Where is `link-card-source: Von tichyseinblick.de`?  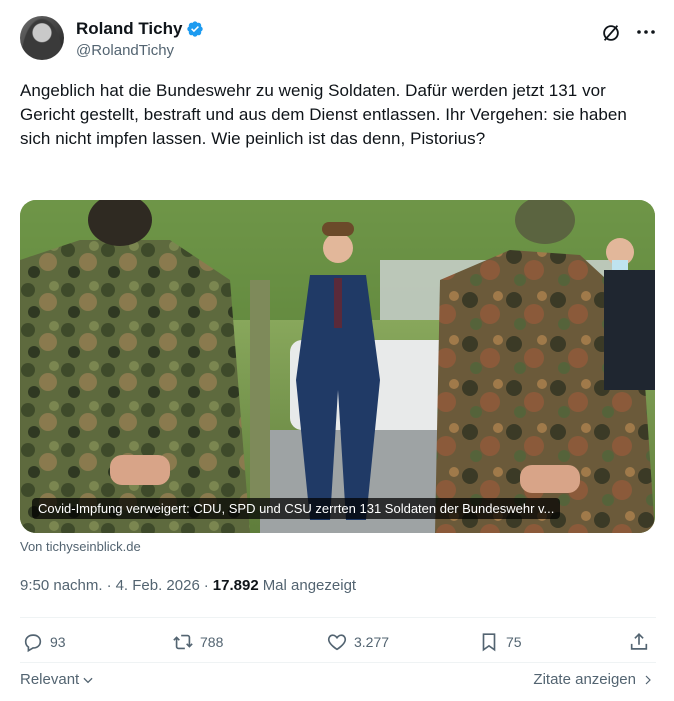 link-card-source: Von tichyseinblick.de is located at coordinates (80, 546).